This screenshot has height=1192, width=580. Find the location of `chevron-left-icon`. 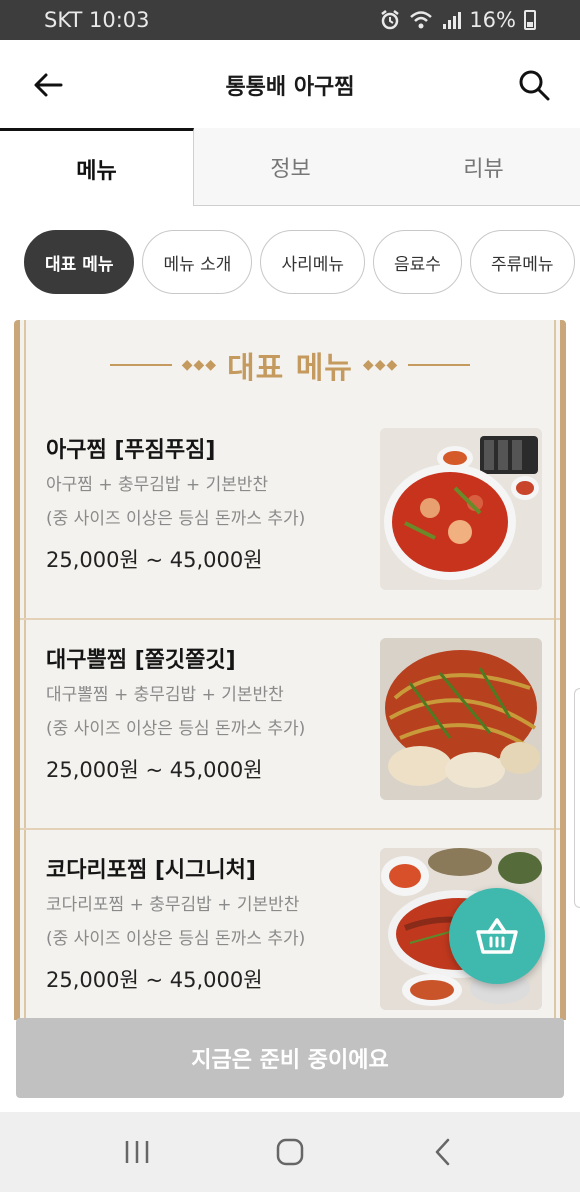

chevron-left-icon is located at coordinates (443, 1152).